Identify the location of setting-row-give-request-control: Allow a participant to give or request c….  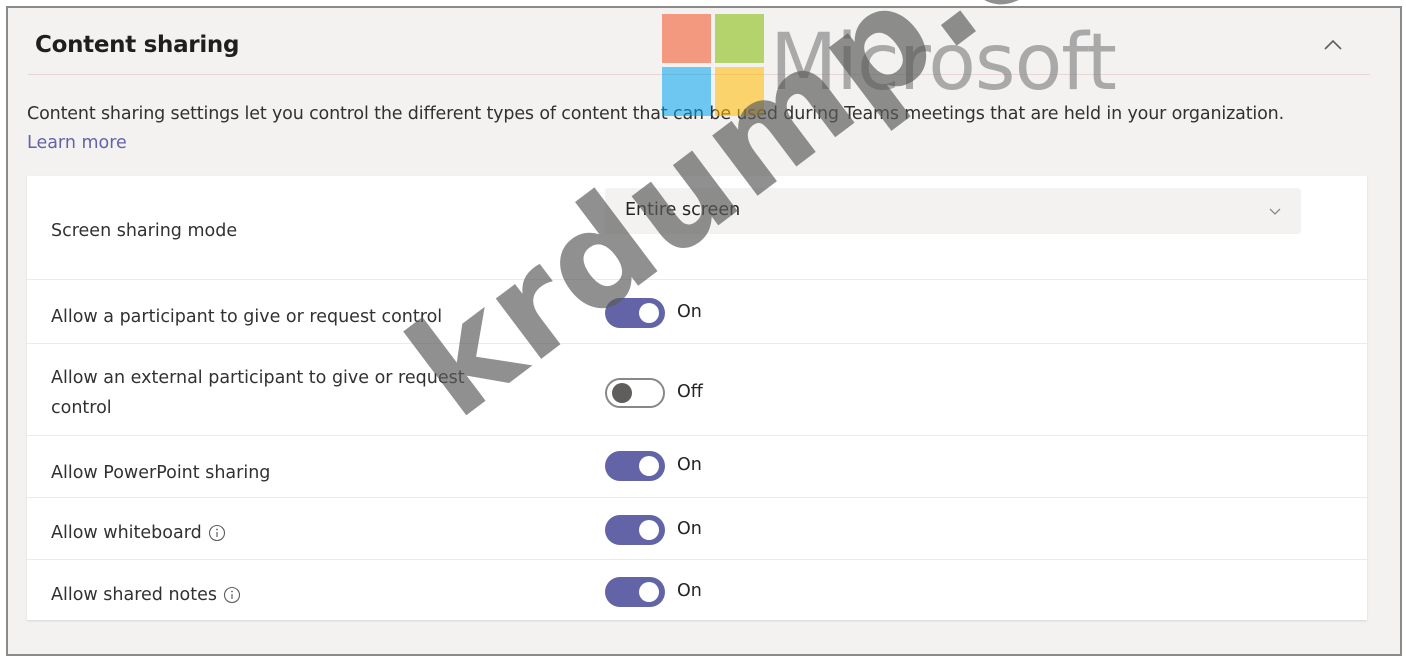
(697, 312).